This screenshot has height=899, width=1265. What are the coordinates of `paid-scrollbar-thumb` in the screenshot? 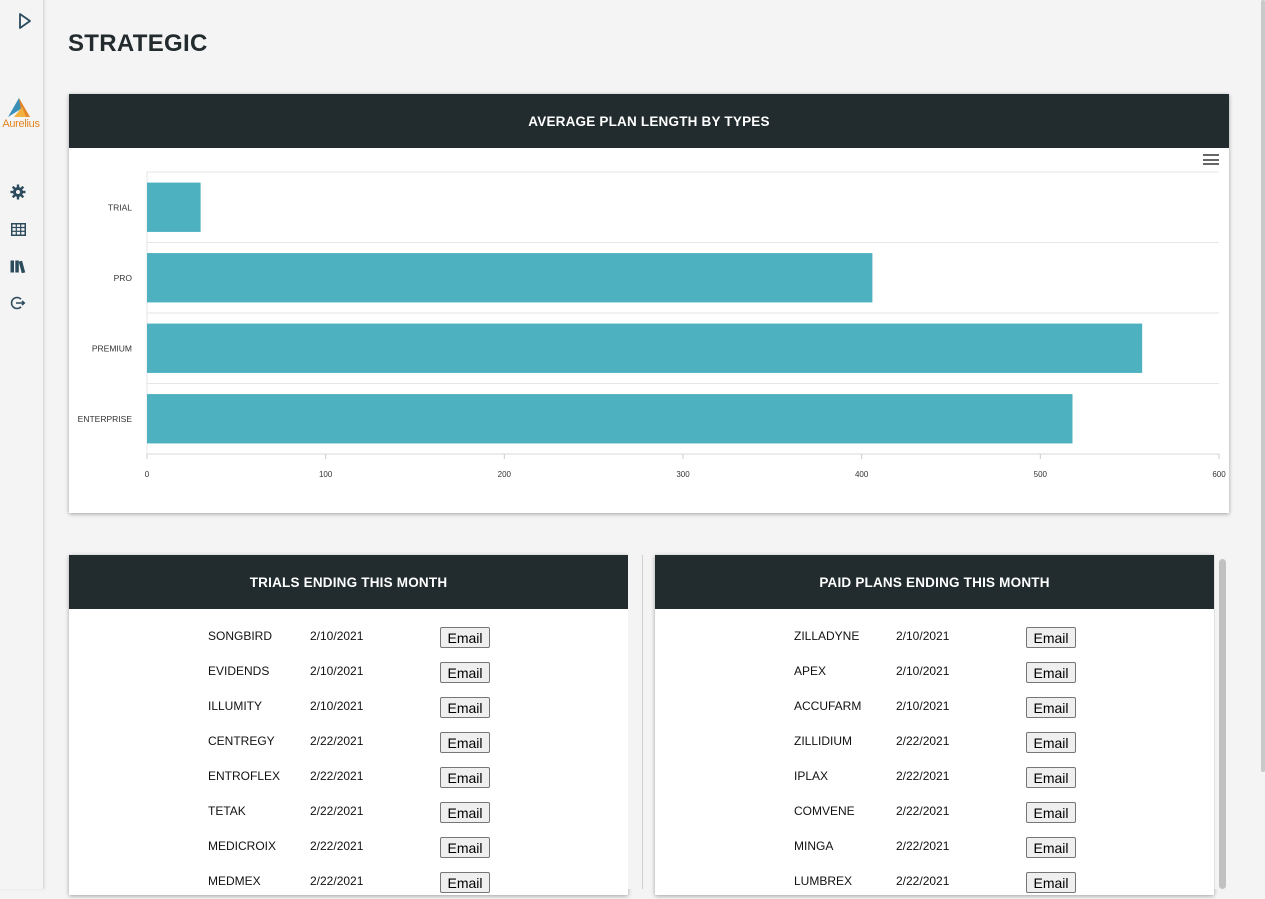 It's located at (1222, 724).